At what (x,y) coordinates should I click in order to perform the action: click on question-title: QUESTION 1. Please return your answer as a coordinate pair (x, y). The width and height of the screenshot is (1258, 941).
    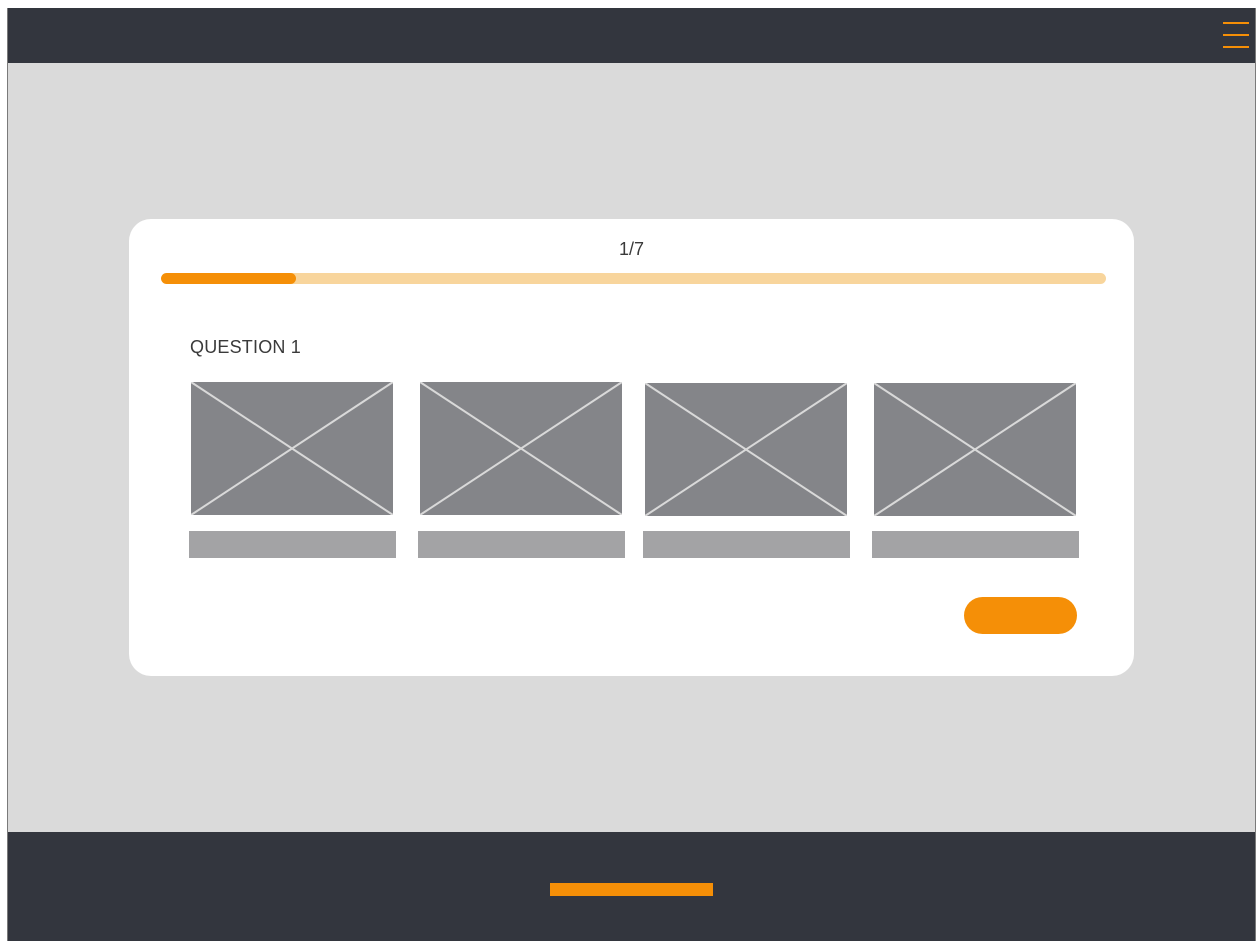
    Looking at the image, I should click on (246, 347).